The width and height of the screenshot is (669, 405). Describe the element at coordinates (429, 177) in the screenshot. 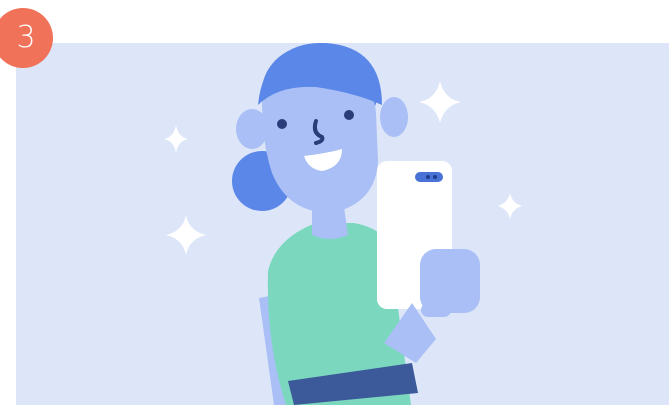

I see `camera-icon` at that location.